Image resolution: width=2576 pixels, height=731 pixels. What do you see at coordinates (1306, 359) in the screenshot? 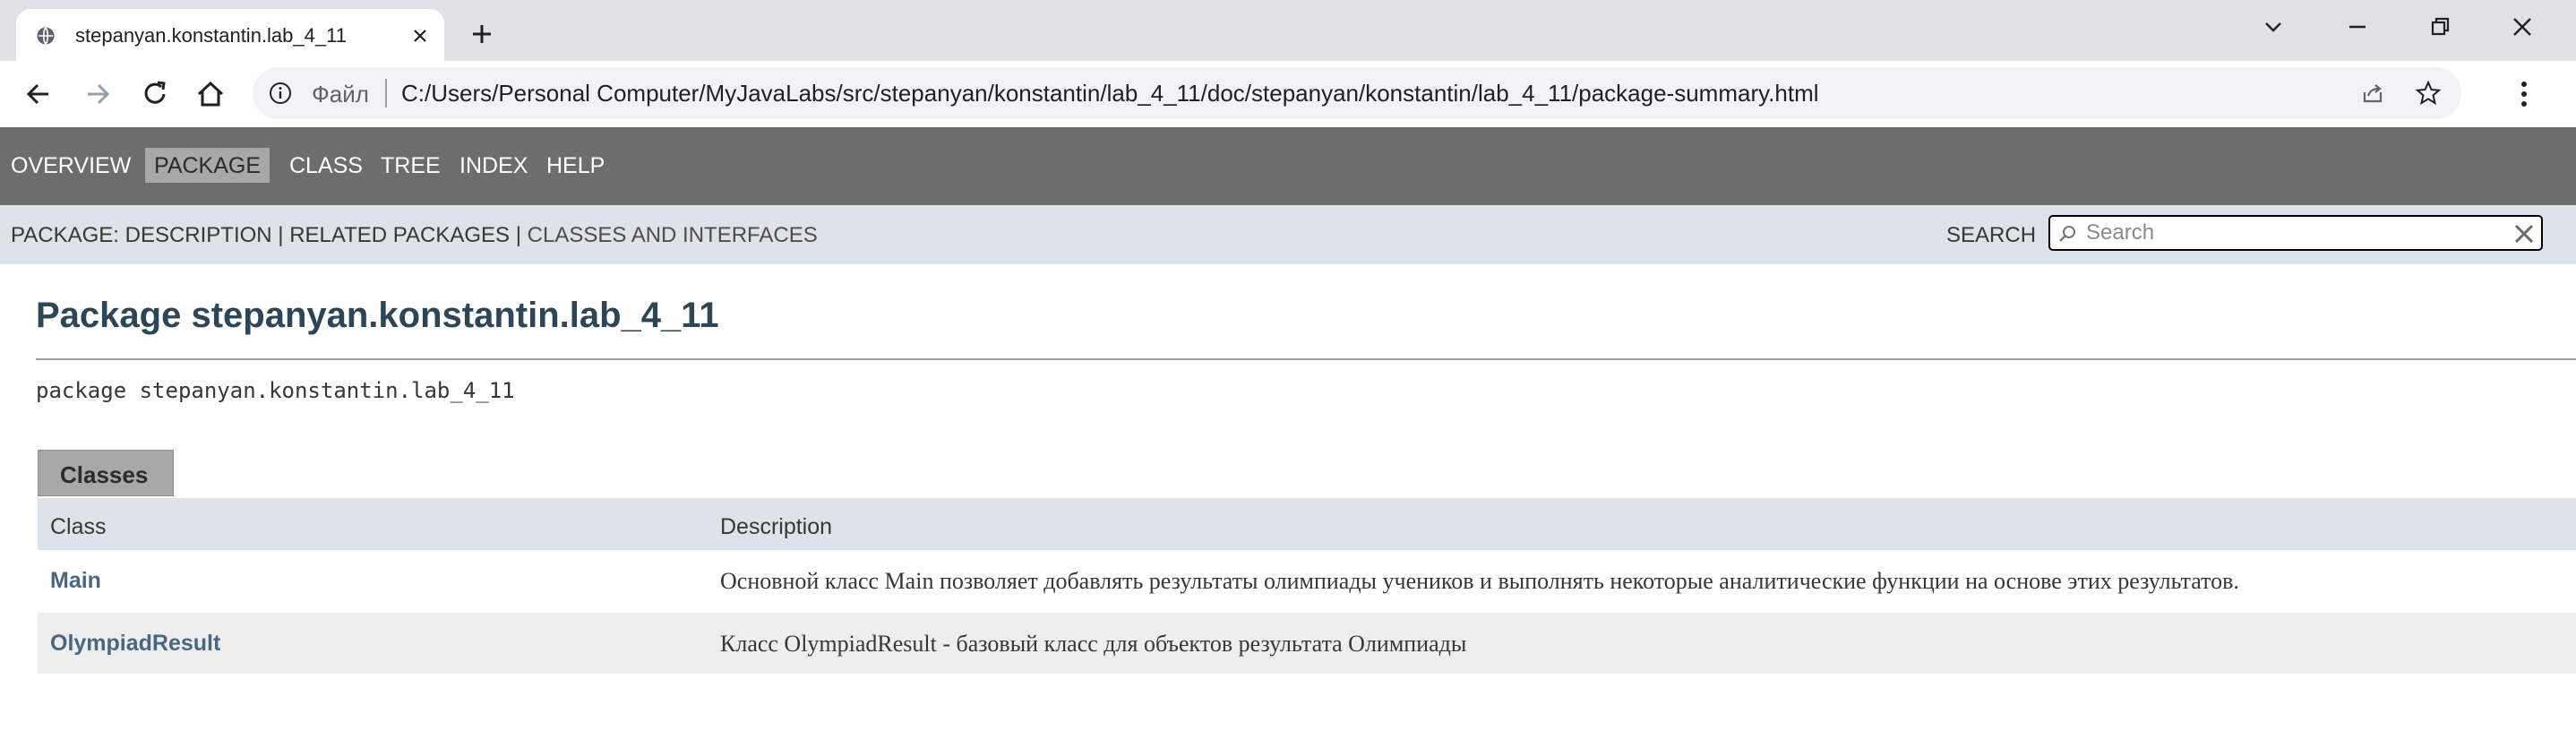
I see `title-divider` at bounding box center [1306, 359].